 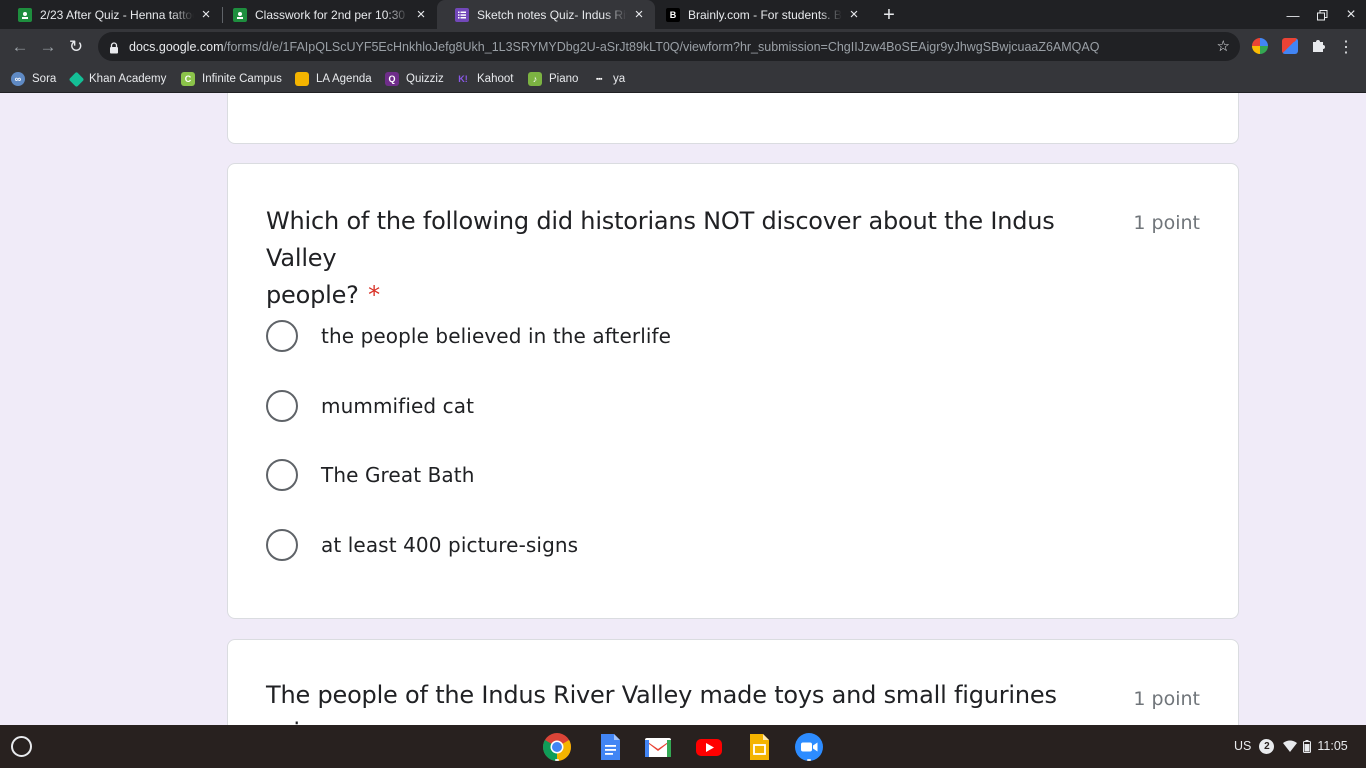 I want to click on kahoot-icon: K!, so click(x=463, y=79).